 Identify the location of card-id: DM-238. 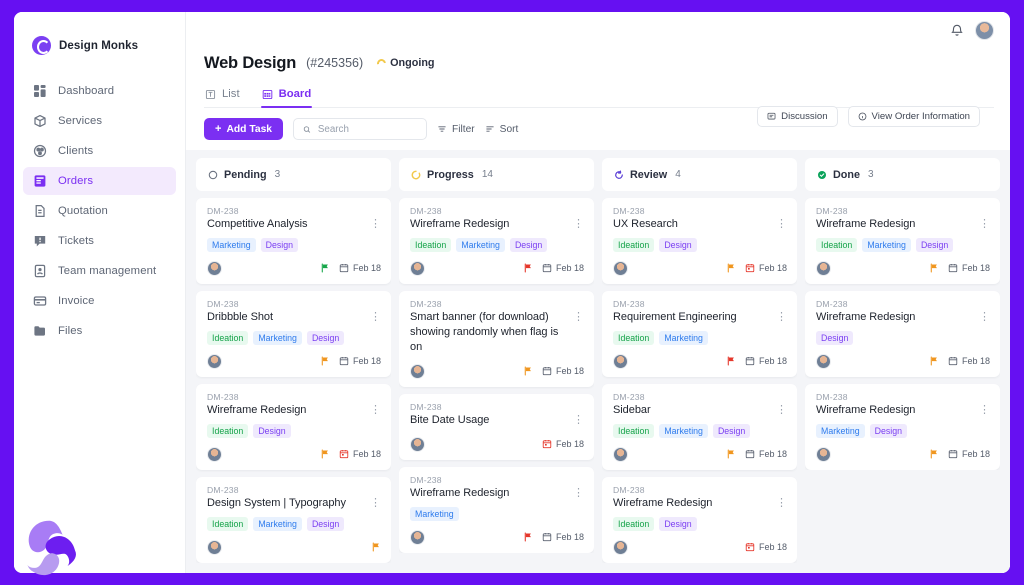
(832, 303).